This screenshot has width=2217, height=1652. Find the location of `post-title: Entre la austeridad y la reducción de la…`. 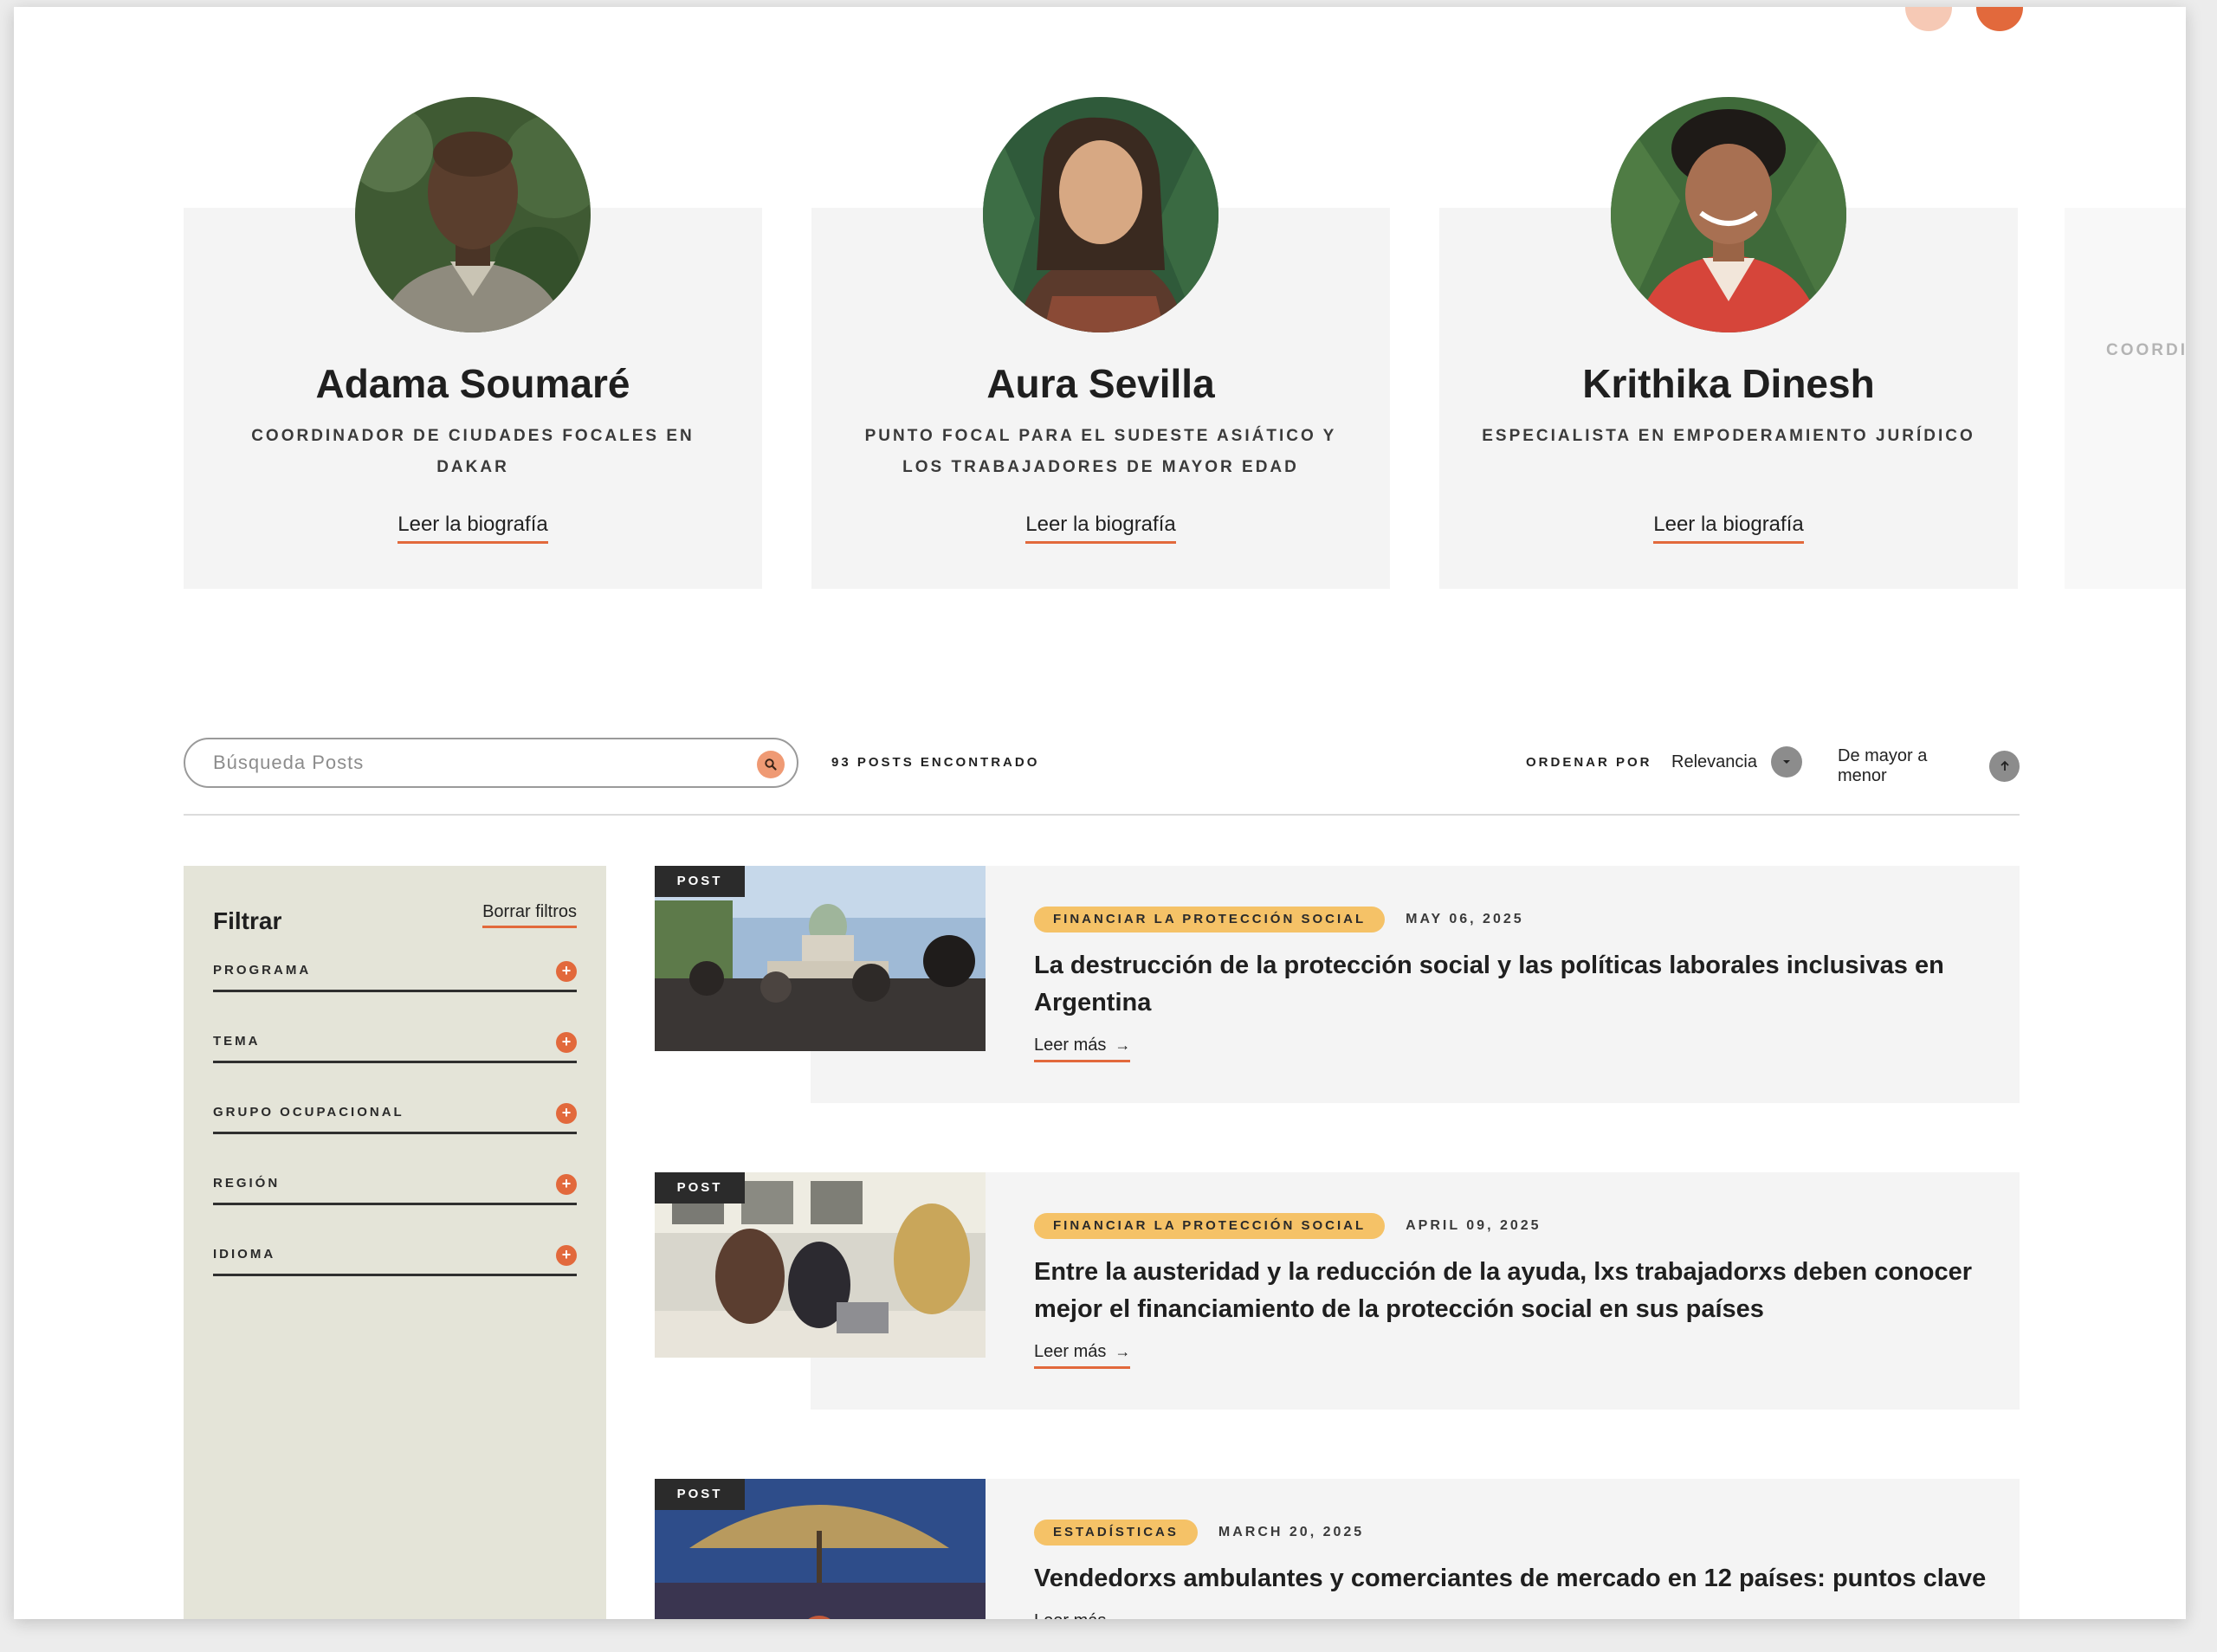

post-title: Entre la austeridad y la reducción de la… is located at coordinates (1510, 1291).